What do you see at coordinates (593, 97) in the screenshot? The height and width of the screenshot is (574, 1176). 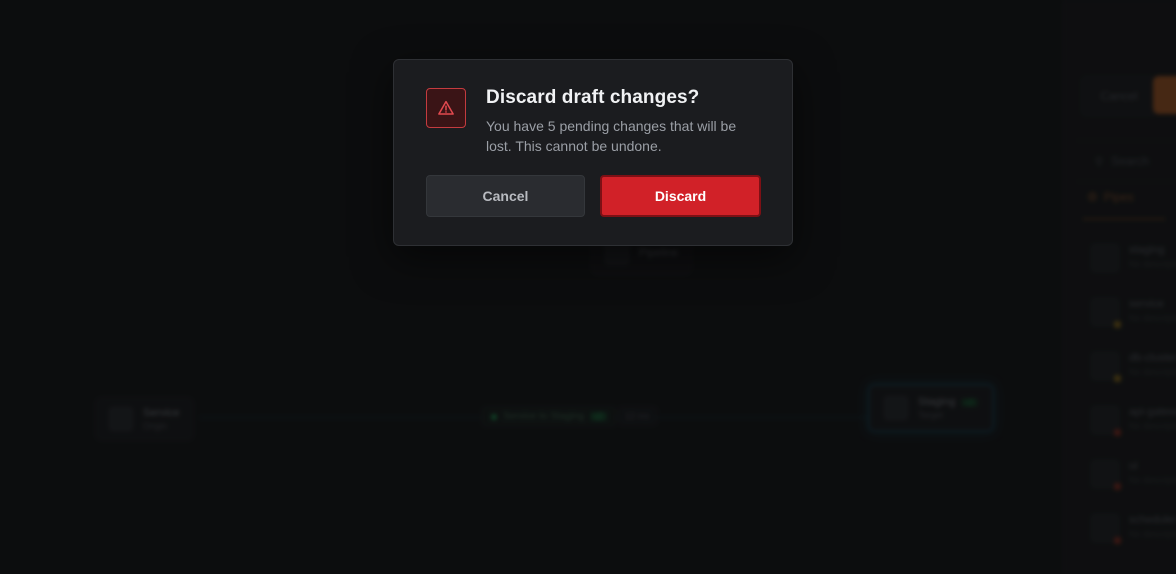 I see `dialog-title: Discard draft changes?` at bounding box center [593, 97].